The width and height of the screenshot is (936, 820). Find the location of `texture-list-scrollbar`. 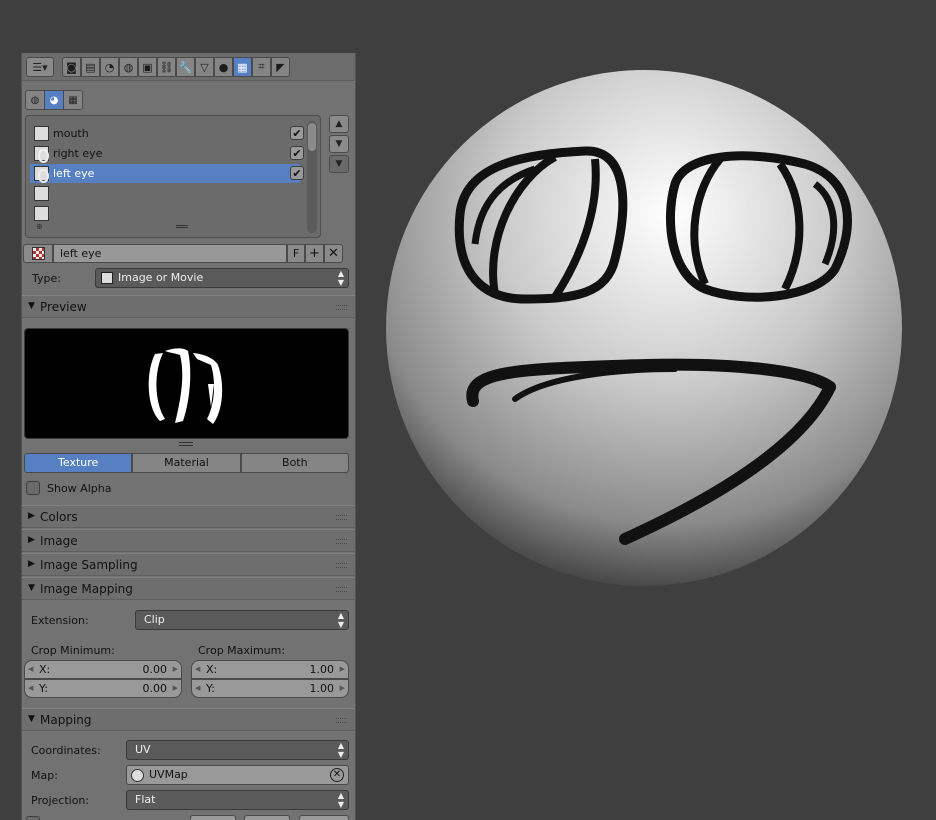

texture-list-scrollbar is located at coordinates (312, 177).